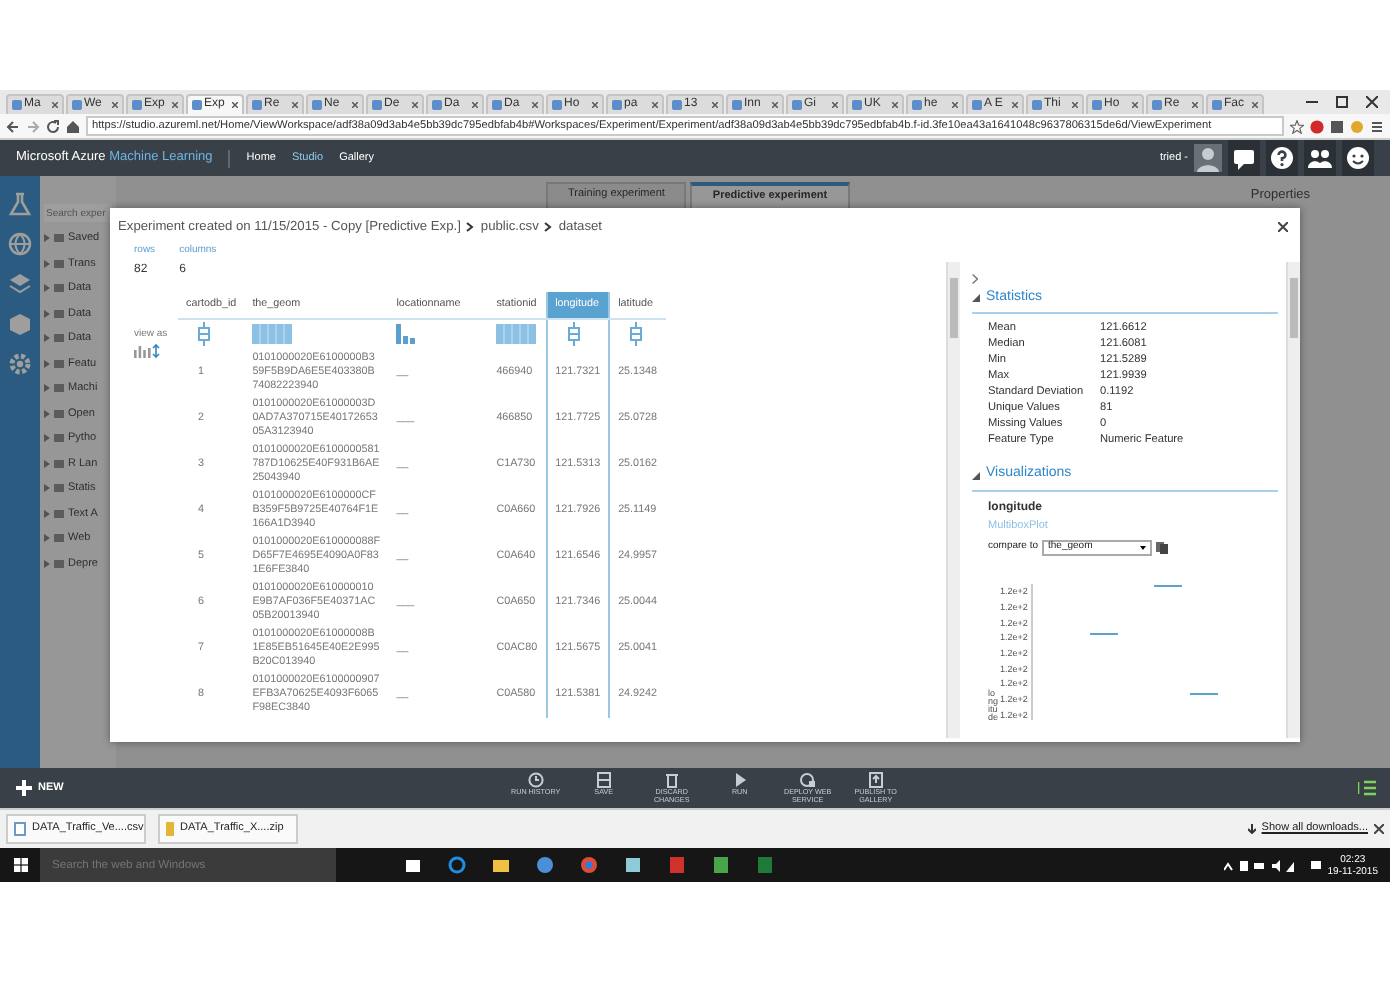 This screenshot has height=988, width=1390. Describe the element at coordinates (1358, 158) in the screenshot. I see `smiley-icon` at that location.